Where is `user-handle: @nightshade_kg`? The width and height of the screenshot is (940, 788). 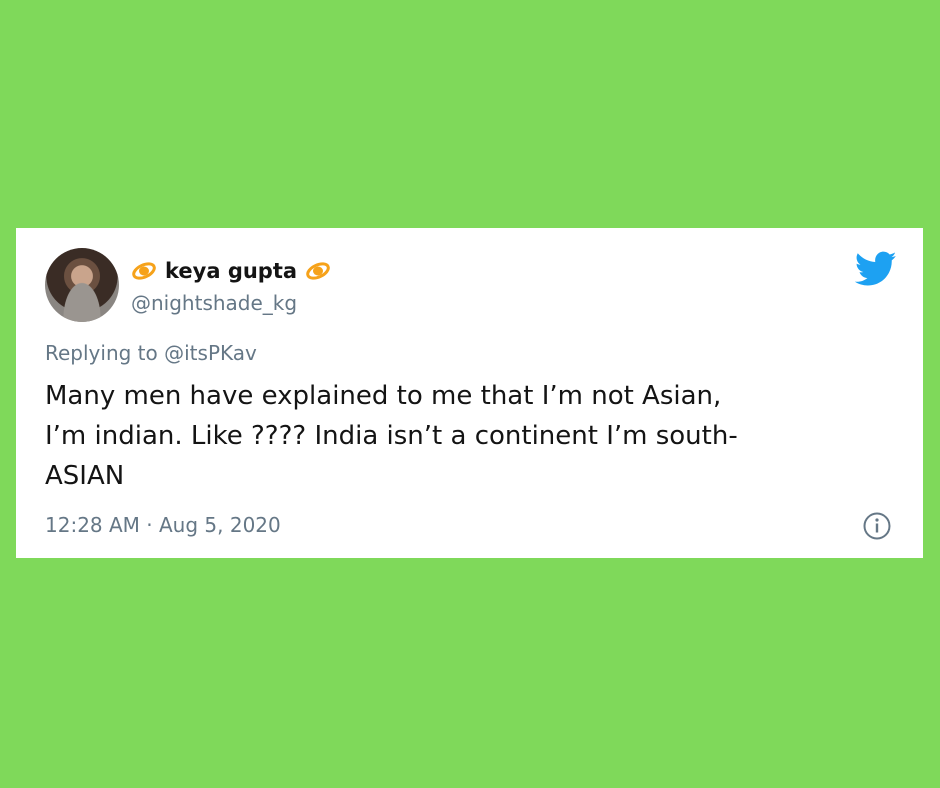 user-handle: @nightshade_kg is located at coordinates (214, 303).